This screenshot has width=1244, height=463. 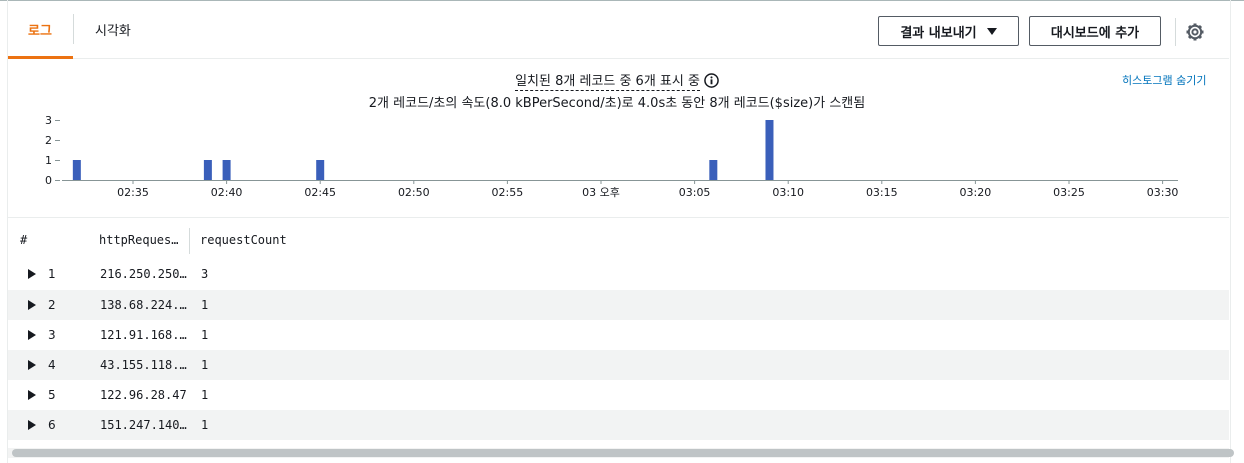 I want to click on column-header-index: #, so click(x=24, y=240).